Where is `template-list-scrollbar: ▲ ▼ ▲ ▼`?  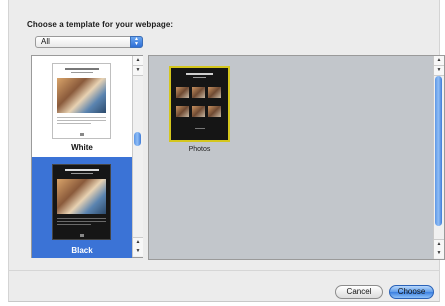
template-list-scrollbar: ▲ ▼ ▲ ▼ is located at coordinates (137, 156).